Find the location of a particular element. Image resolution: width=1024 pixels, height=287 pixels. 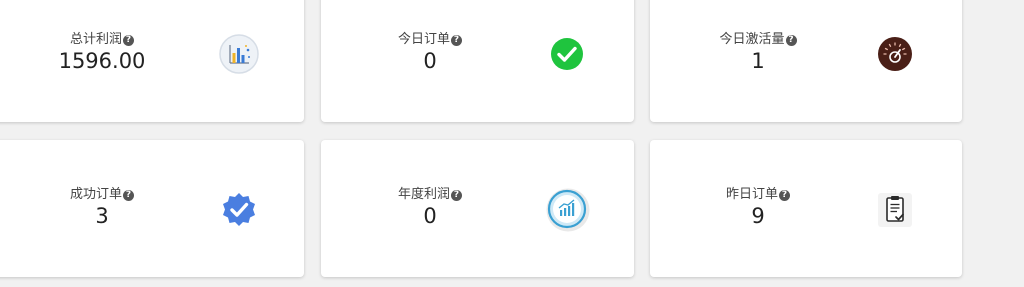

clipboard-check-icon is located at coordinates (895, 210).